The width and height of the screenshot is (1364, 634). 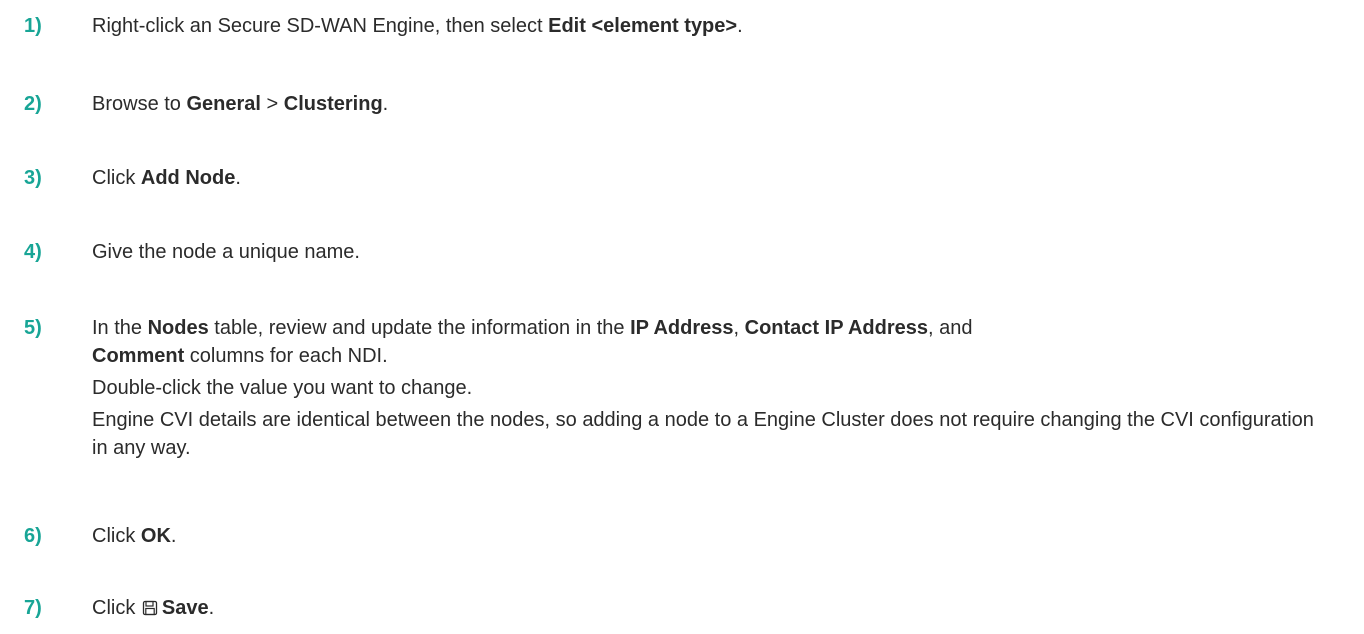 I want to click on step-number: 3), so click(x=33, y=178).